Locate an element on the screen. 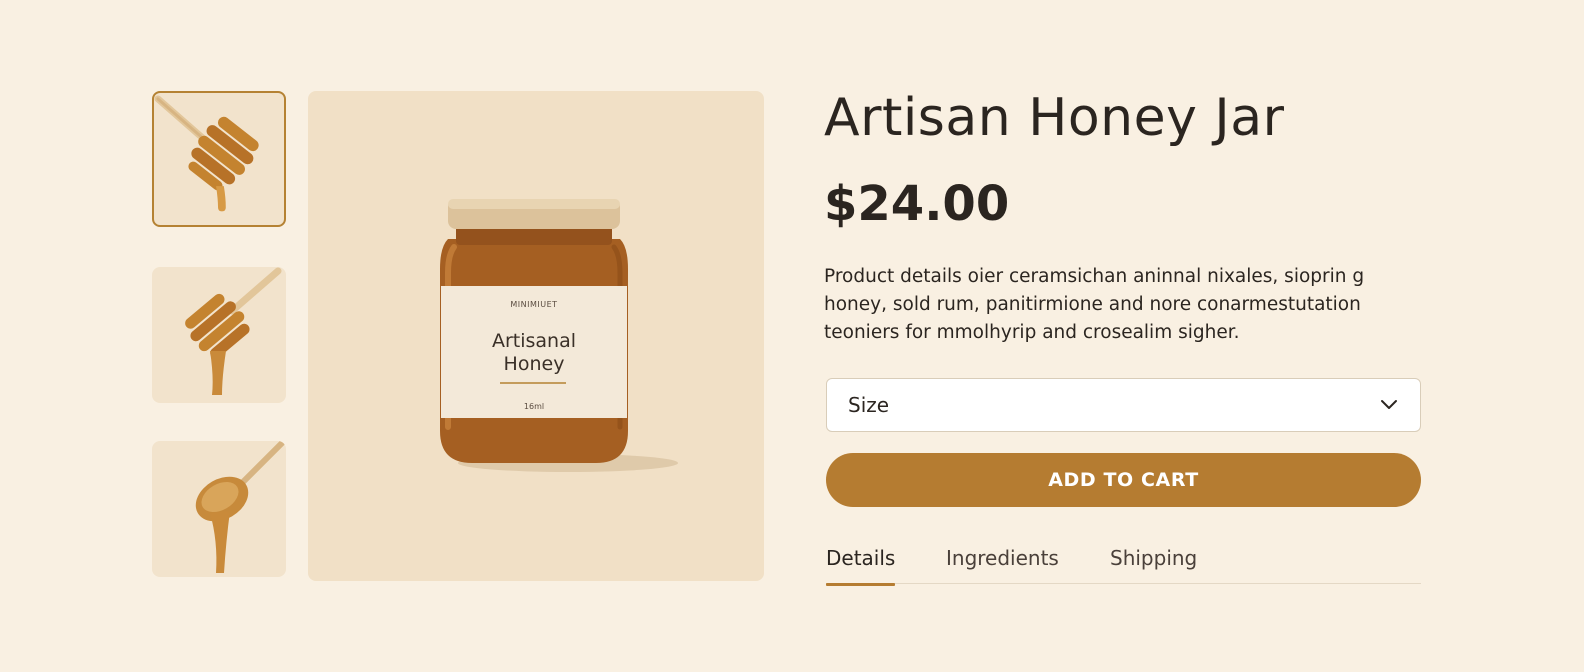  thumbnail-honey-spoon is located at coordinates (219, 509).